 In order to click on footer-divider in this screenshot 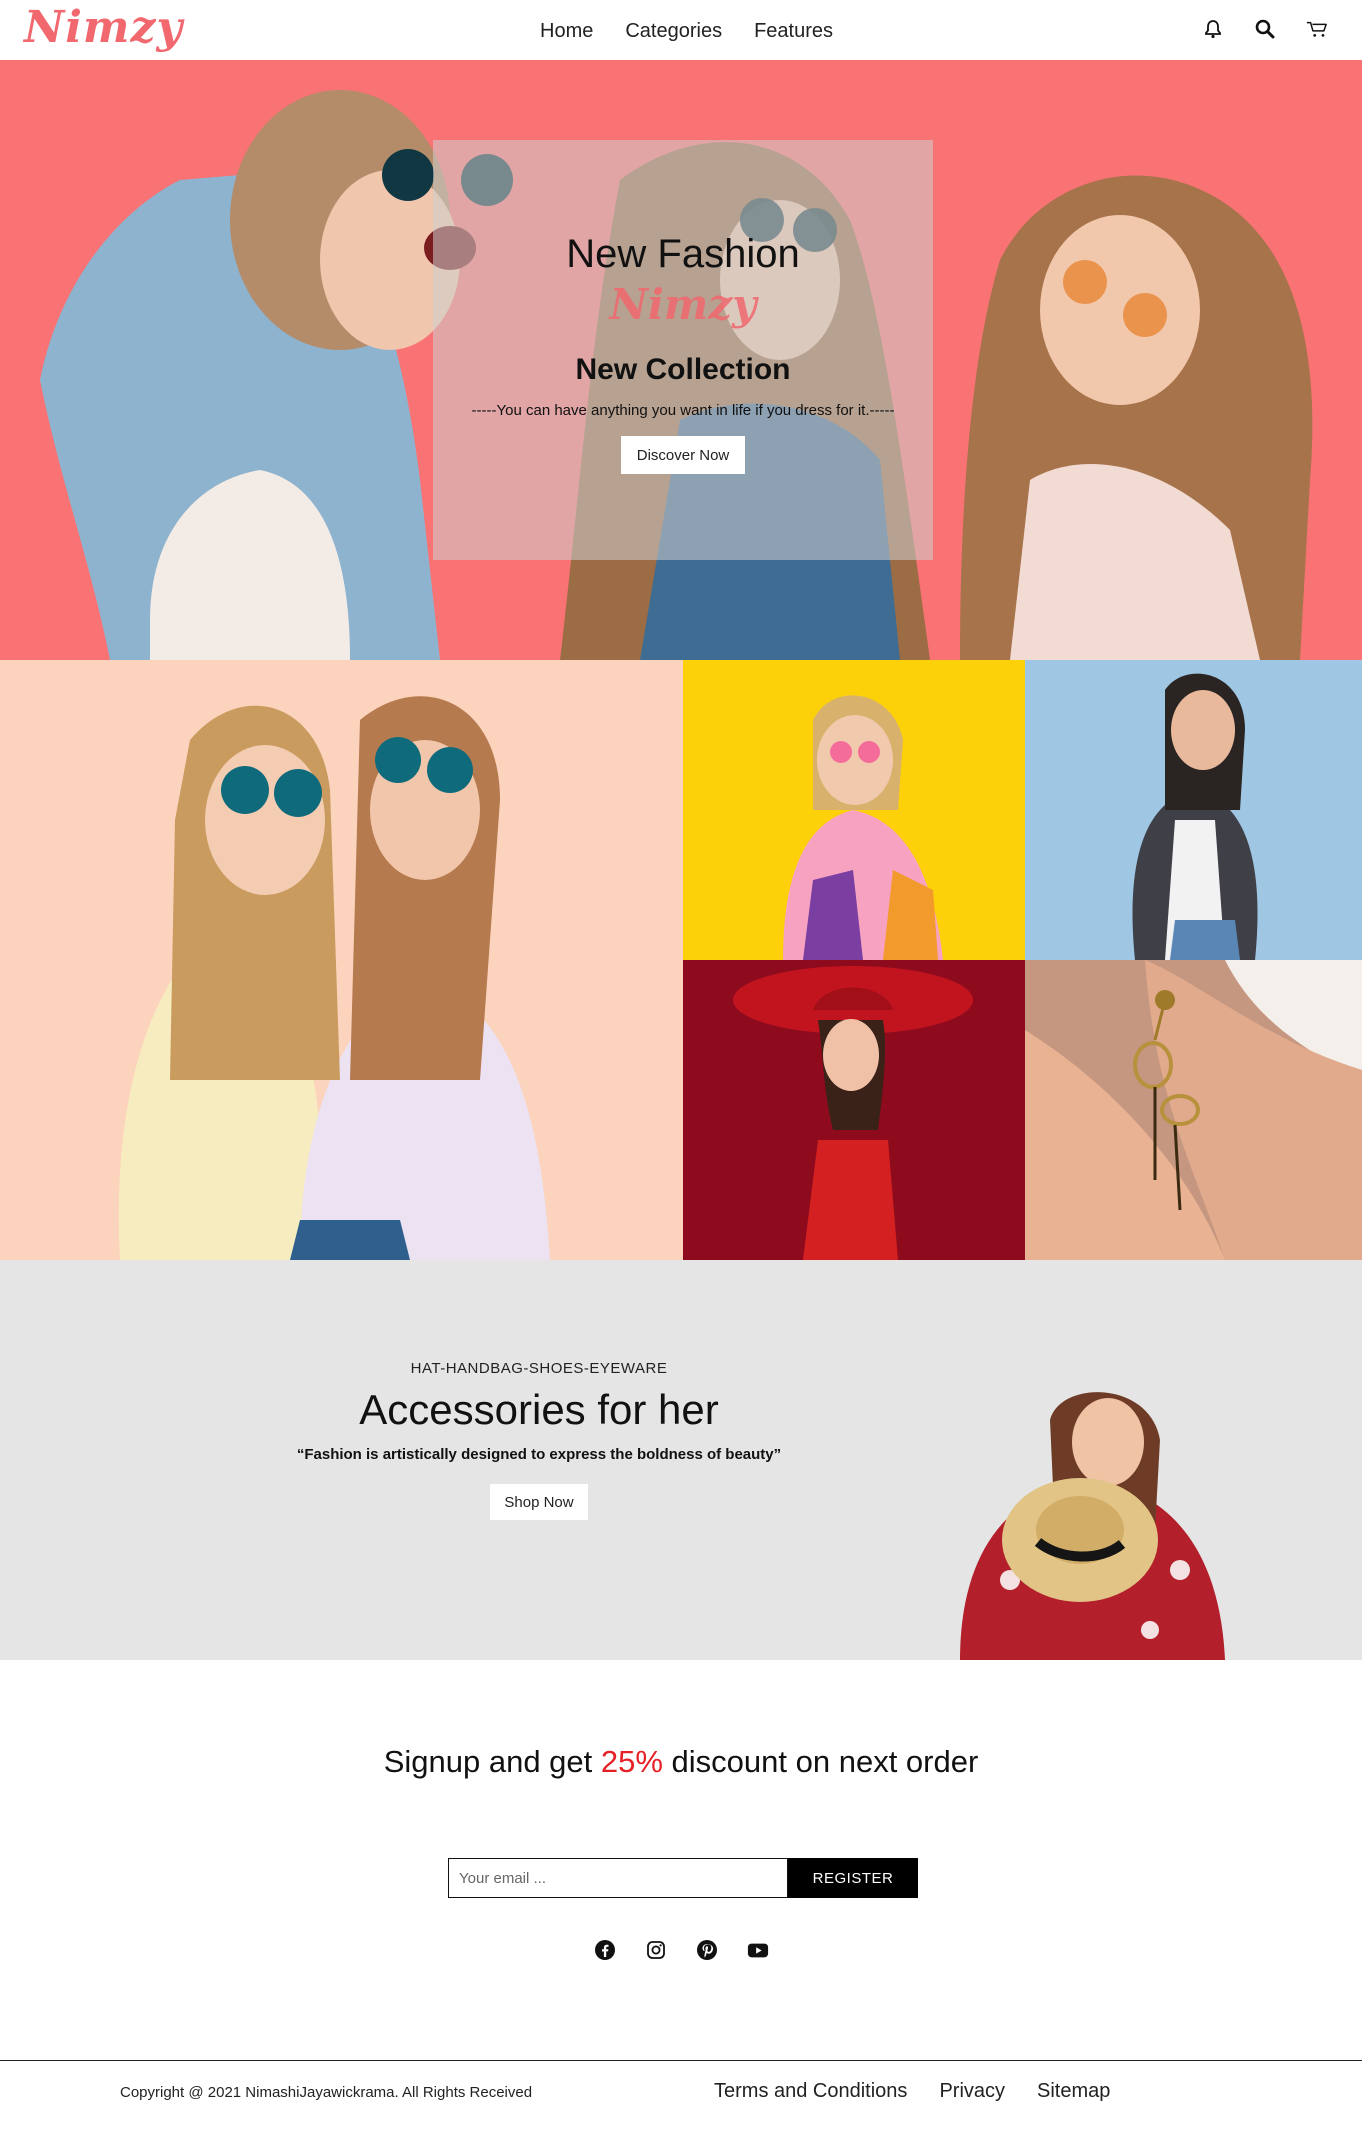, I will do `click(681, 2060)`.